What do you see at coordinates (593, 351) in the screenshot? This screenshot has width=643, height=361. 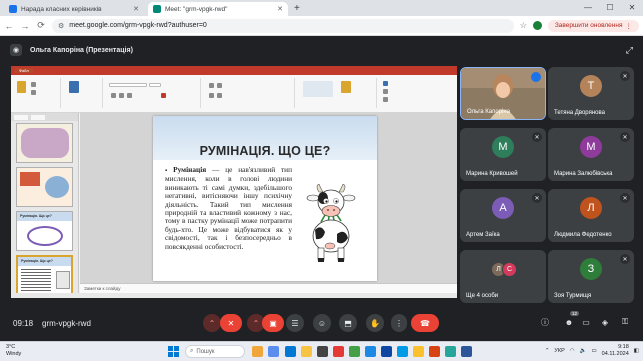 I see `battery-icon: ▭` at bounding box center [593, 351].